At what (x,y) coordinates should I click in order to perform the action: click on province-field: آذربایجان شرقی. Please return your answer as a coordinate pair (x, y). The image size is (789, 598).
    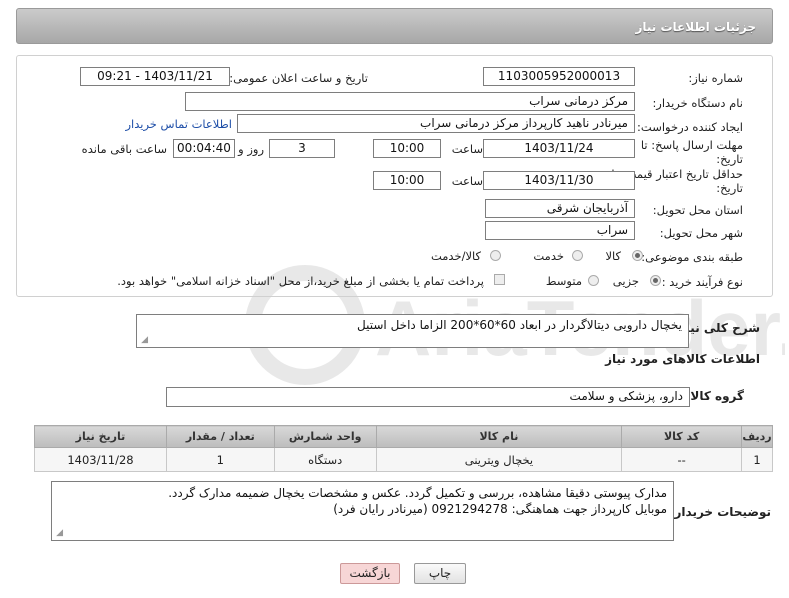
    Looking at the image, I should click on (560, 208).